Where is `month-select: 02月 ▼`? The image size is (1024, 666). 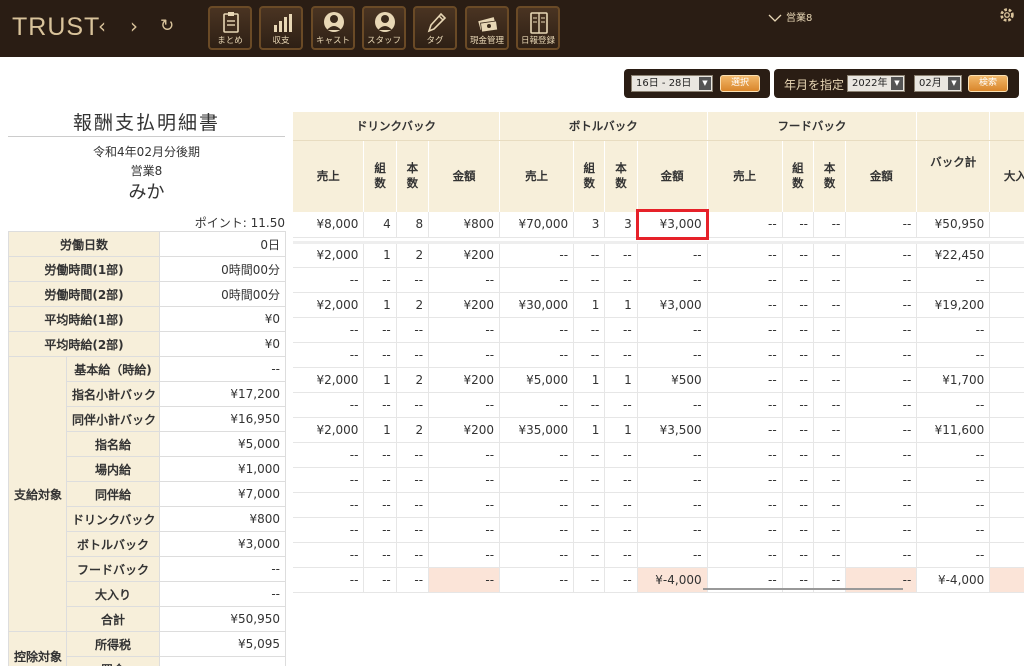
month-select: 02月 ▼ is located at coordinates (938, 83).